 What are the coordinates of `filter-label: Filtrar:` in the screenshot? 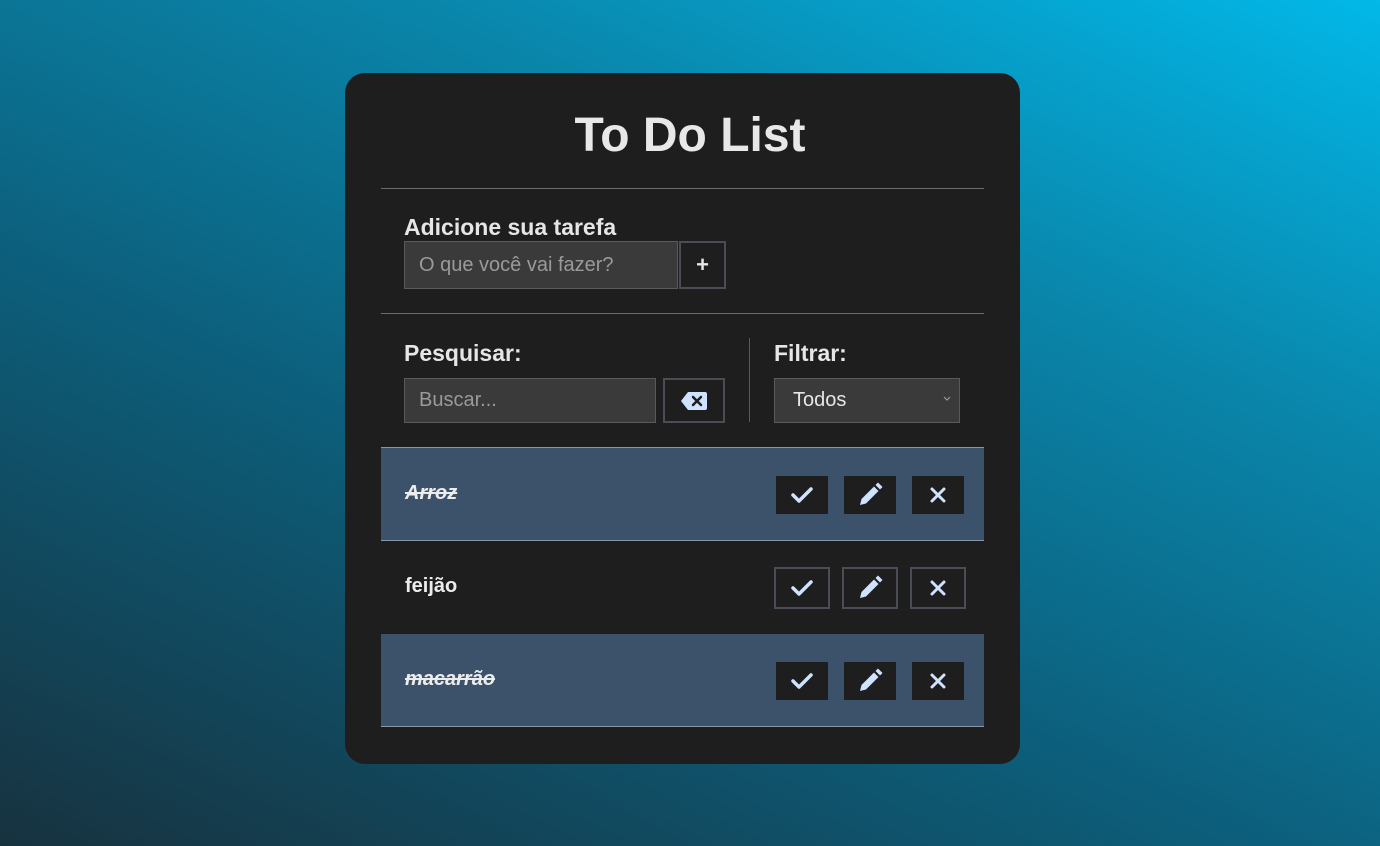 It's located at (810, 353).